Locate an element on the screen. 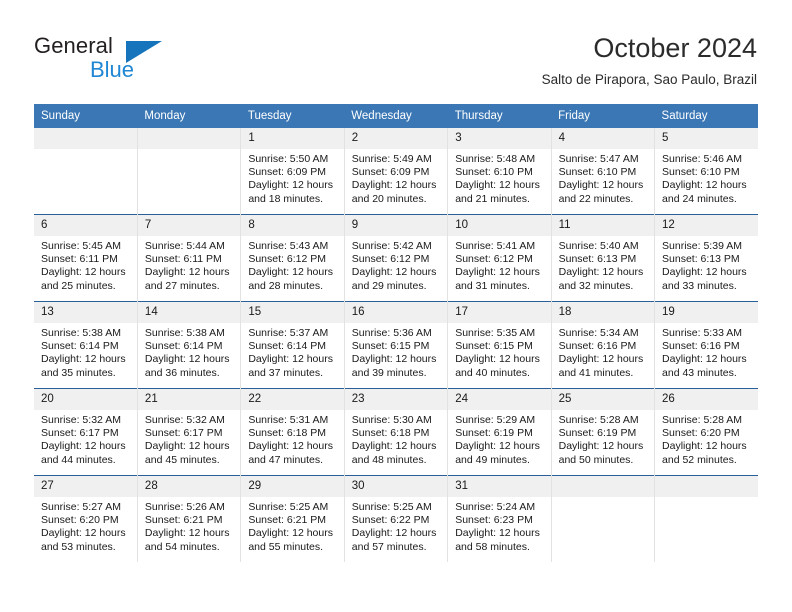  weekday-header-wednesday: Wednesday is located at coordinates (396, 116).